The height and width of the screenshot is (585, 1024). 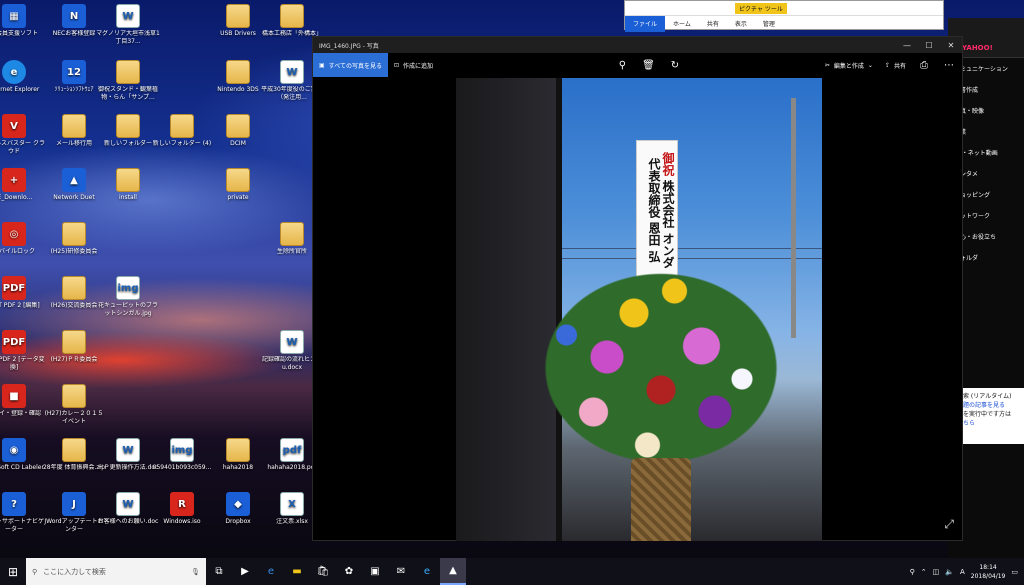 I want to click on sign-line-2: 株式会社 オンダ, so click(x=668, y=224).